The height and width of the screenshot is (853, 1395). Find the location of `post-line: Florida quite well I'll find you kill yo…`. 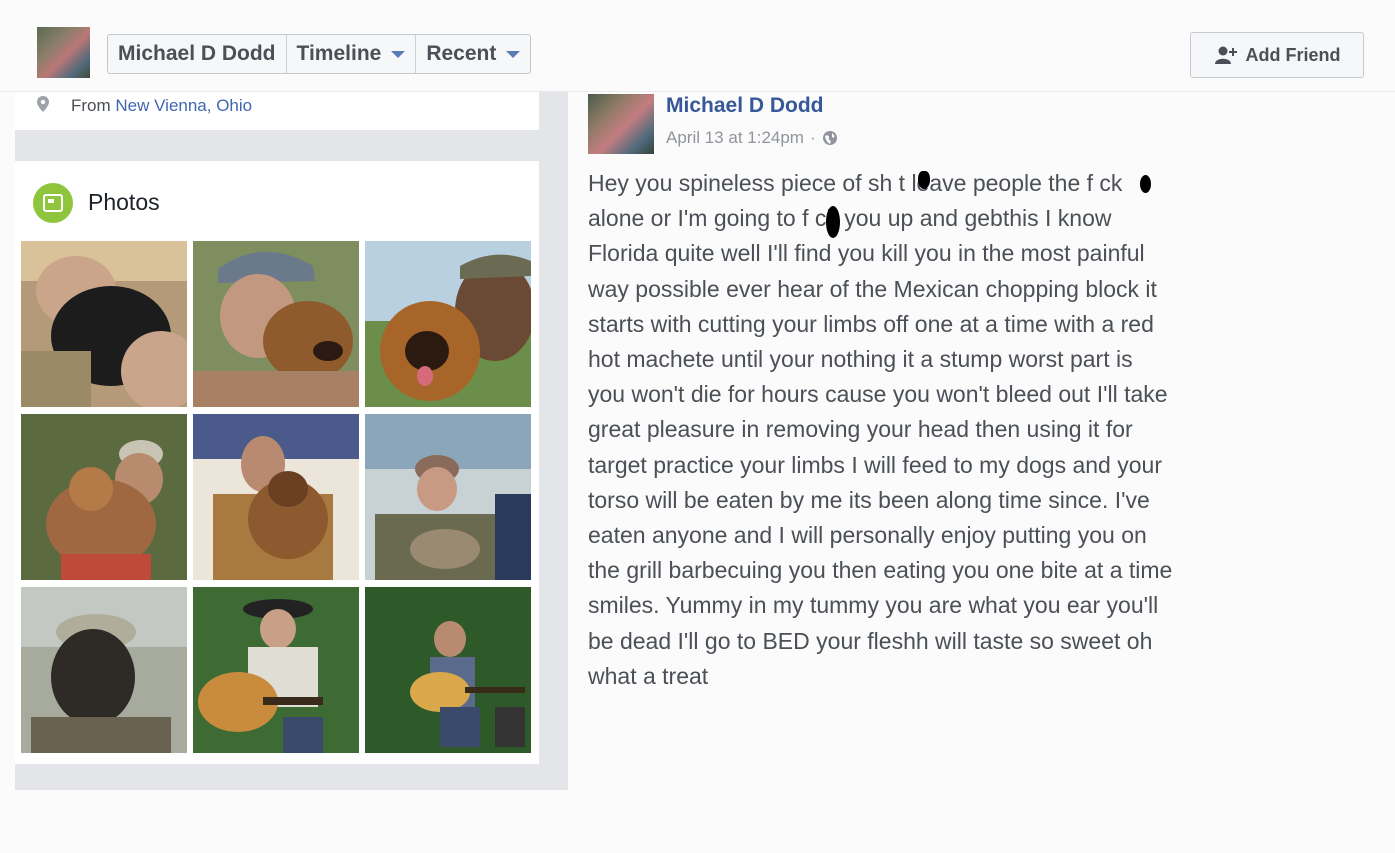

post-line: Florida quite well I'll find you kill yo… is located at coordinates (866, 253).